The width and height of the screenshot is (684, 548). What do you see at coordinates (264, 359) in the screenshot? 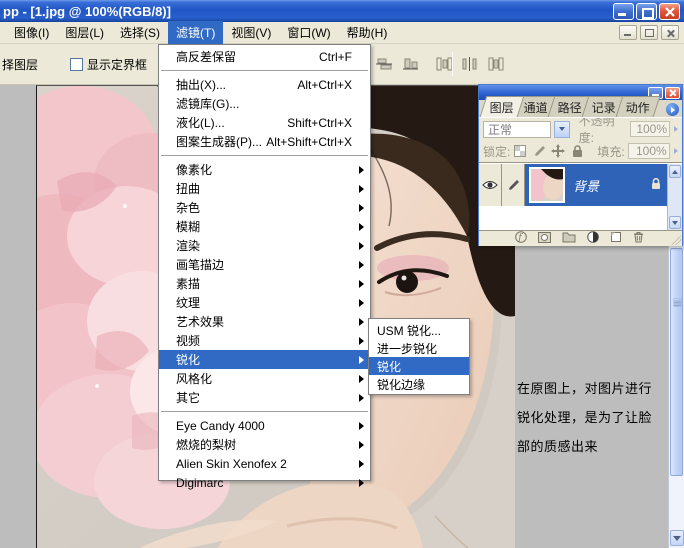
I see `menu-item-sharpen: 锐化` at bounding box center [264, 359].